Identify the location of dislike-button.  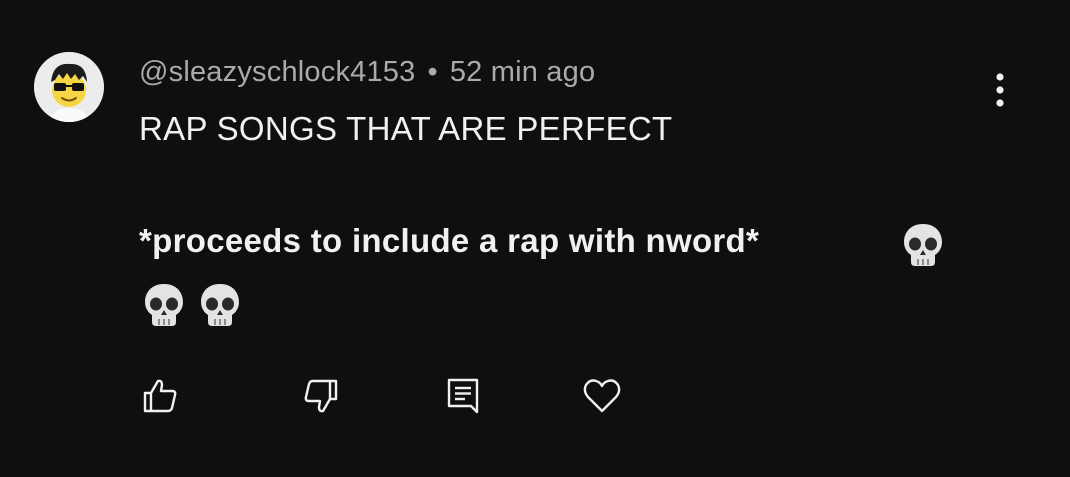
(320, 396).